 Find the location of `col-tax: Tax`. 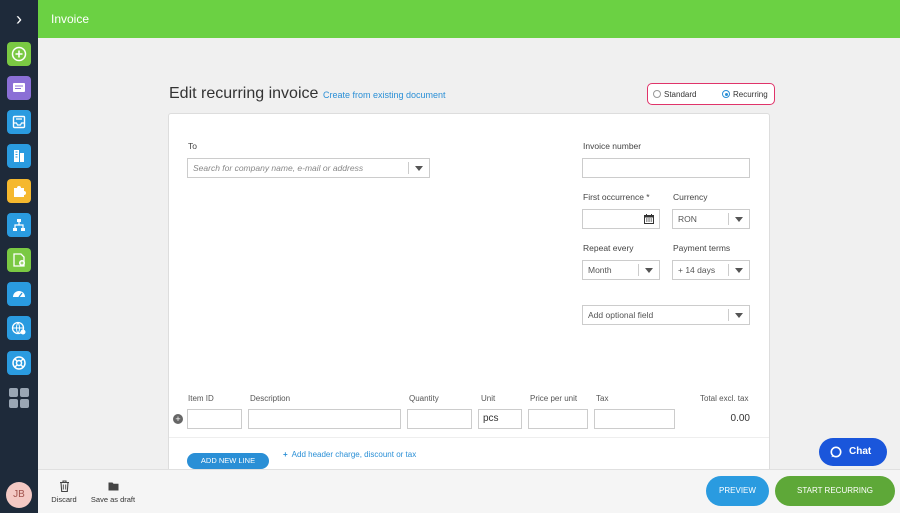

col-tax: Tax is located at coordinates (602, 398).